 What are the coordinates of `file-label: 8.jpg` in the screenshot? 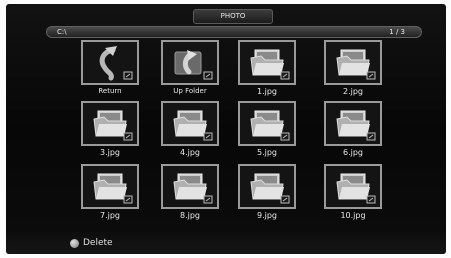 It's located at (189, 215).